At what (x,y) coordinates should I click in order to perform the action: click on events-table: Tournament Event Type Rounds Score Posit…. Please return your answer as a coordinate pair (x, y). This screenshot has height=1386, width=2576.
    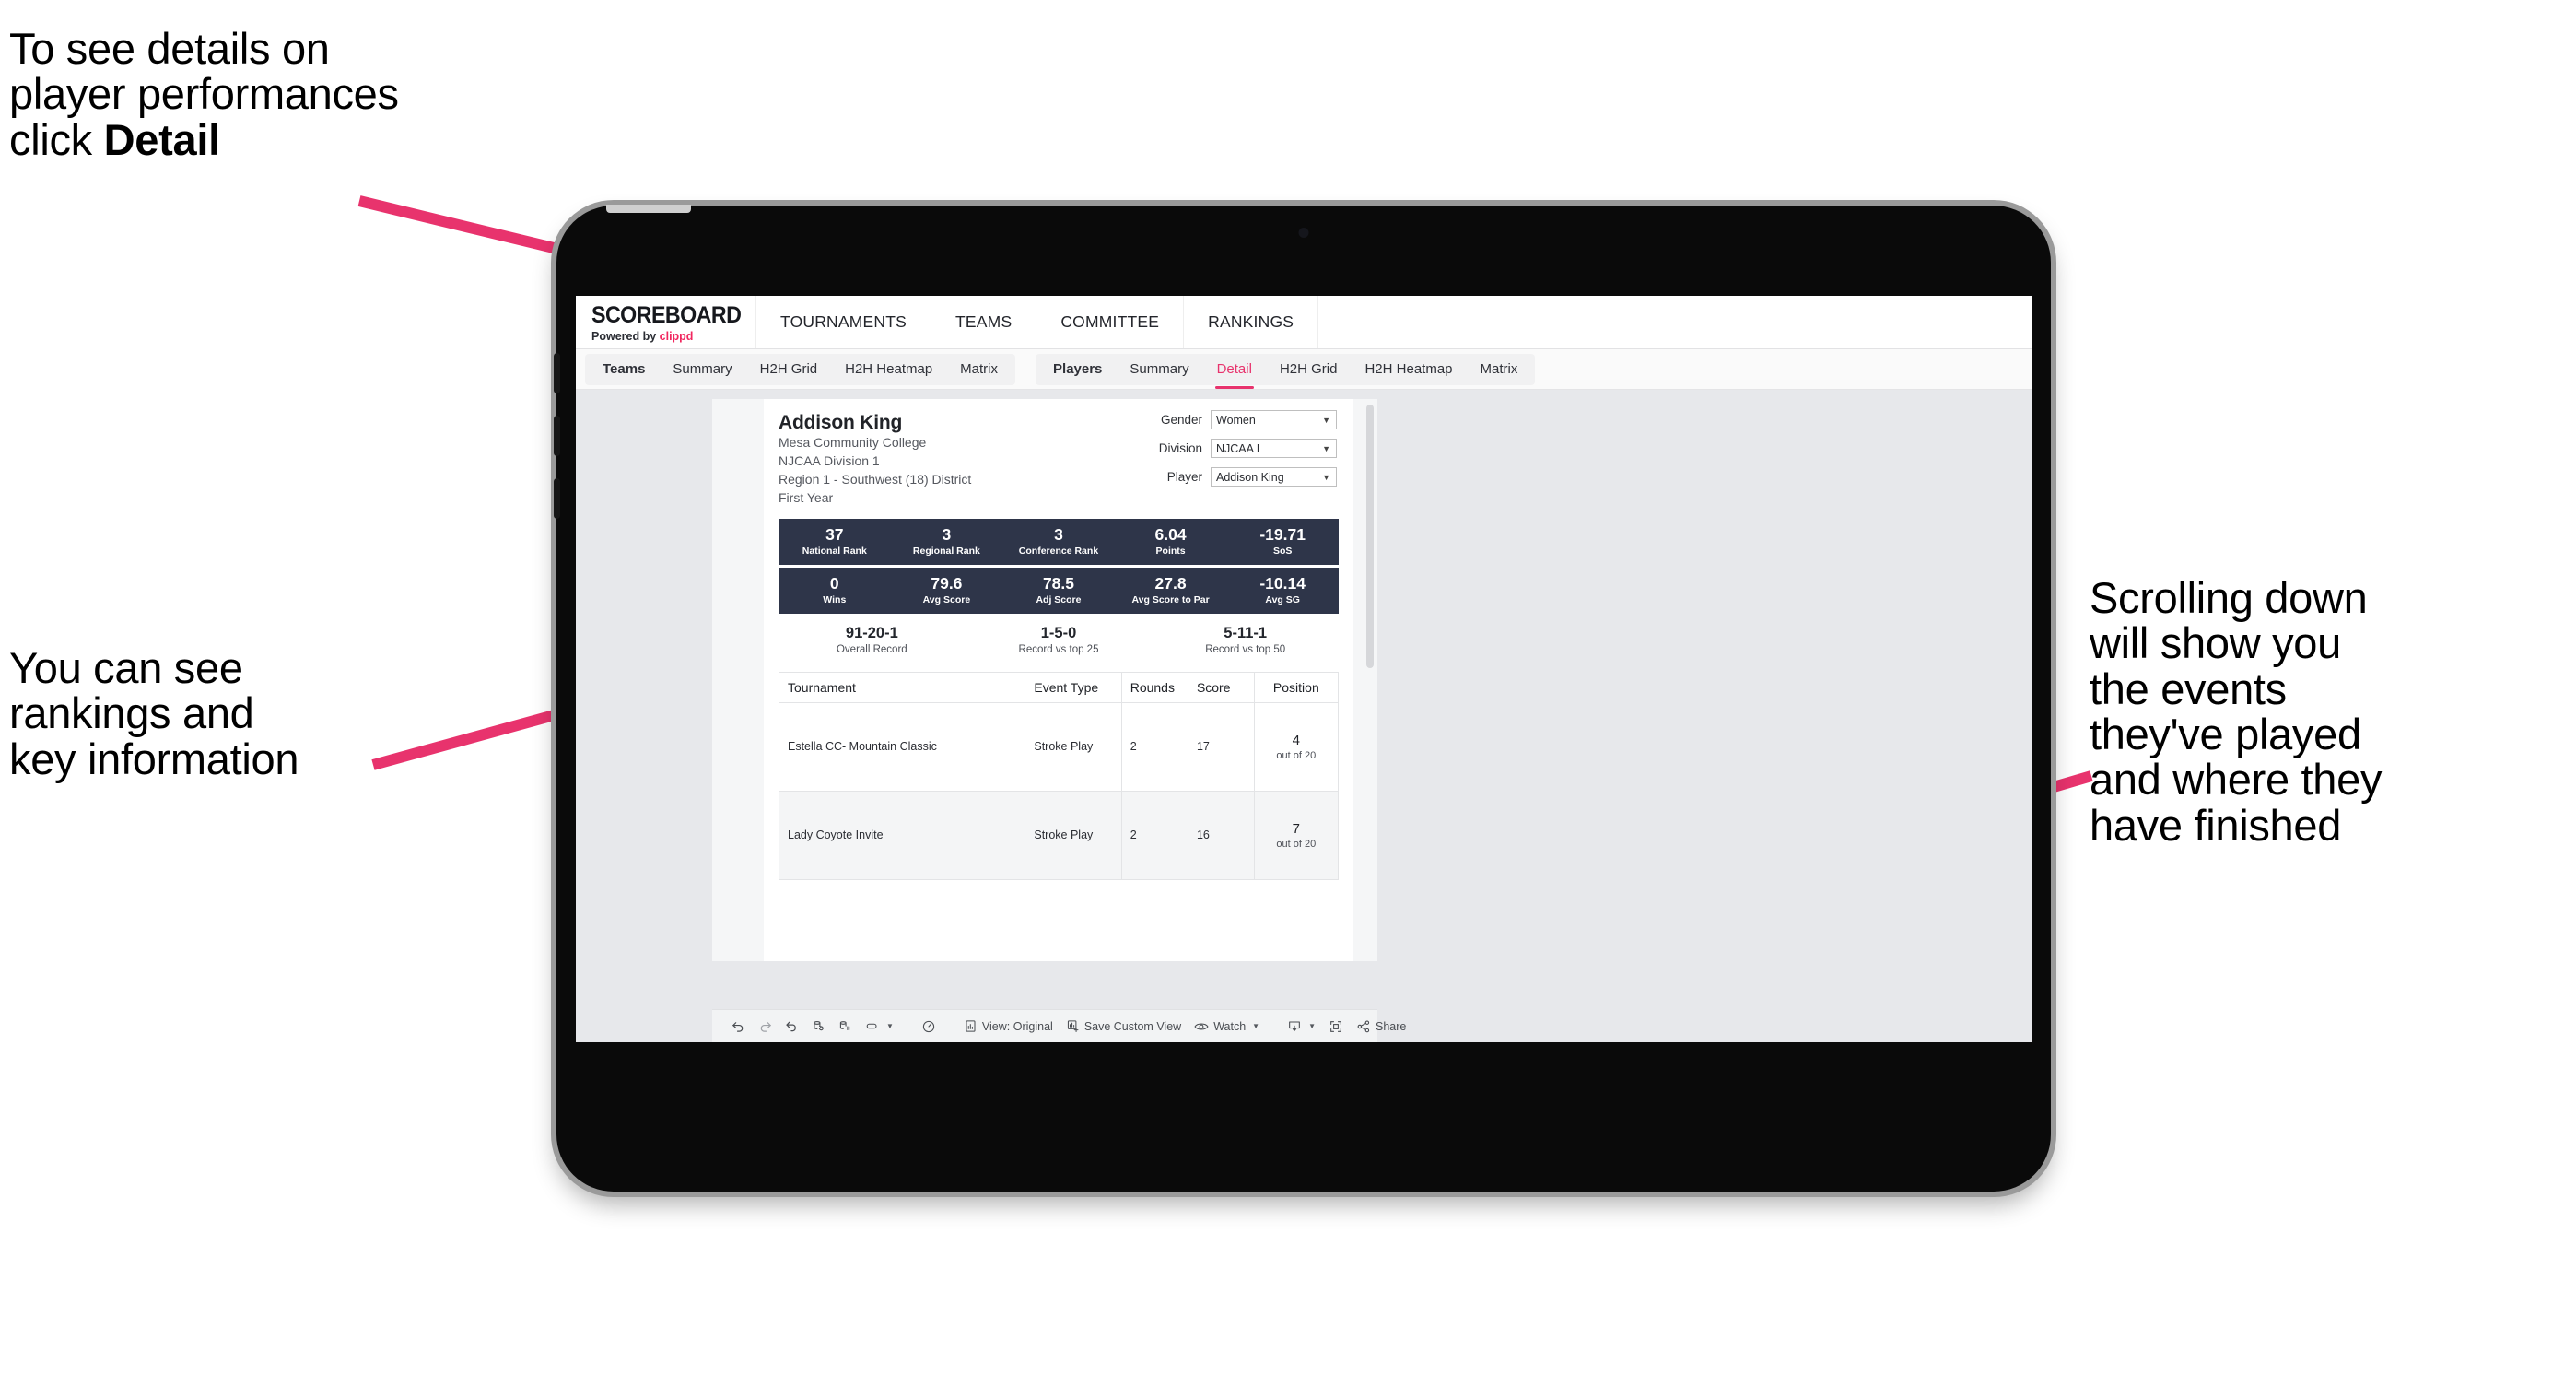
    Looking at the image, I should click on (1059, 775).